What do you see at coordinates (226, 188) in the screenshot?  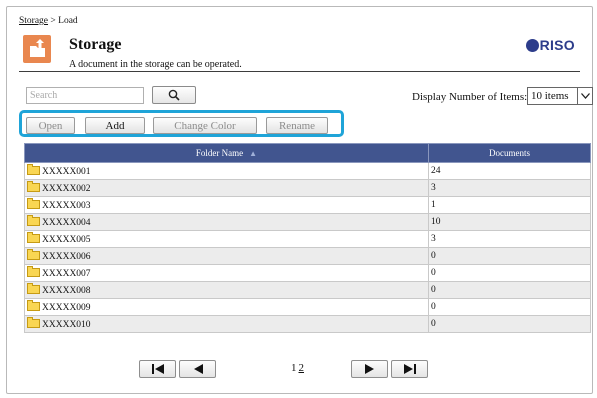 I see `folder-name-cell: XXXXX002` at bounding box center [226, 188].